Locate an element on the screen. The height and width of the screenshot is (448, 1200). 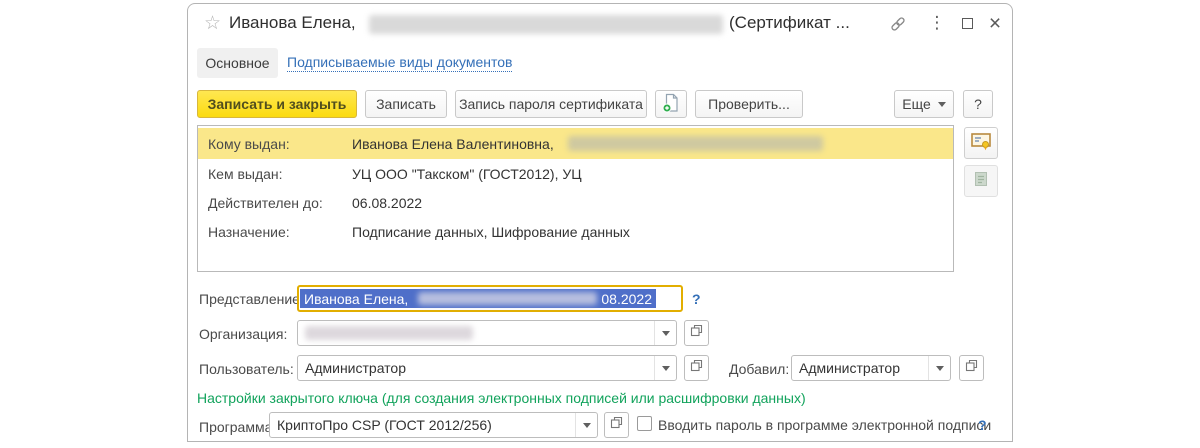
cert-row-issued-to: Кому выдан: Иванова Елена Валентиновна, is located at coordinates (575, 143).